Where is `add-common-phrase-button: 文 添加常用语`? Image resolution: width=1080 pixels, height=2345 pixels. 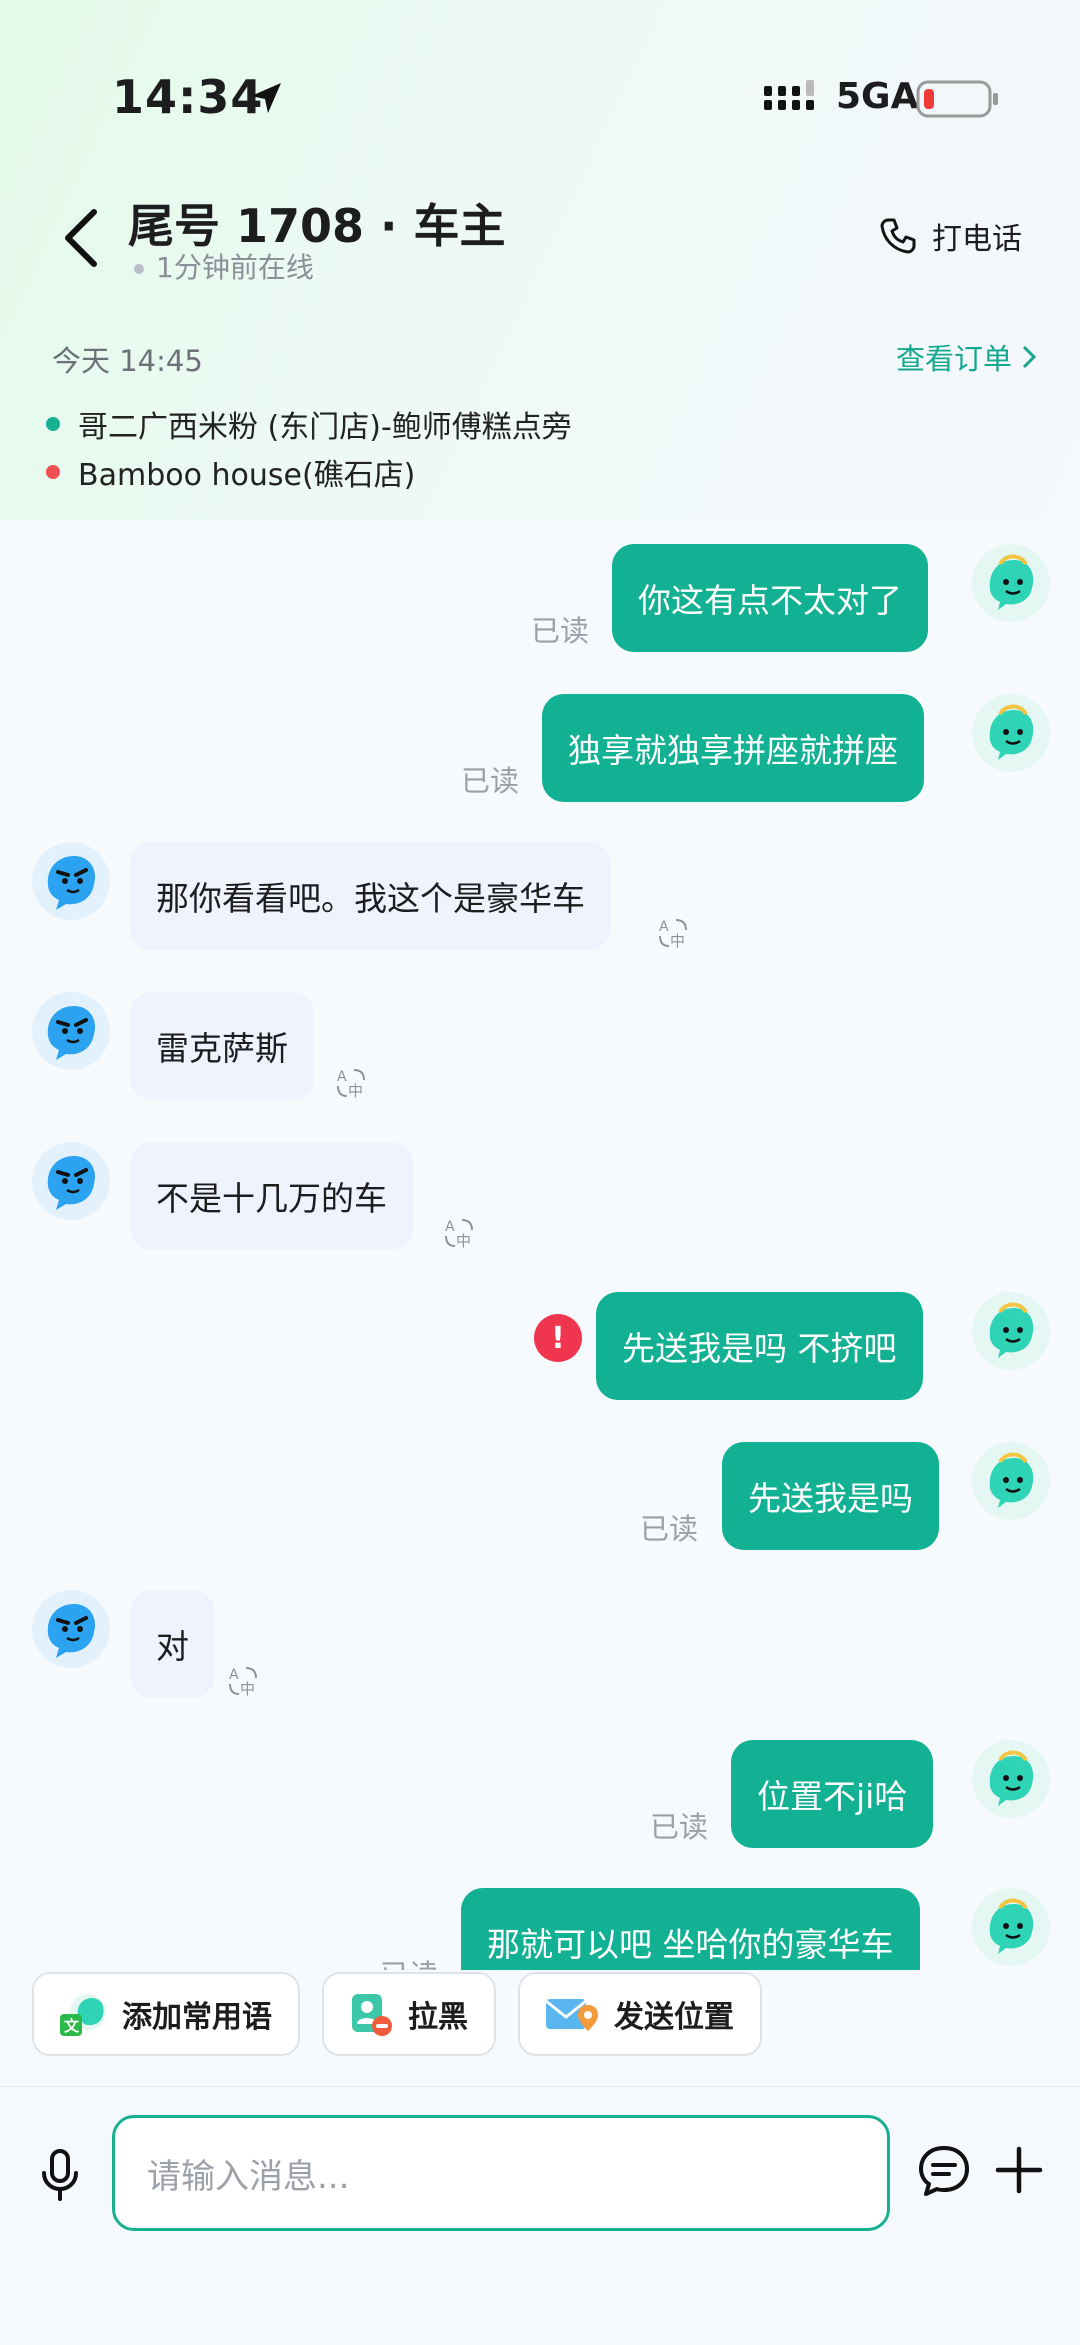 add-common-phrase-button: 文 添加常用语 is located at coordinates (166, 2014).